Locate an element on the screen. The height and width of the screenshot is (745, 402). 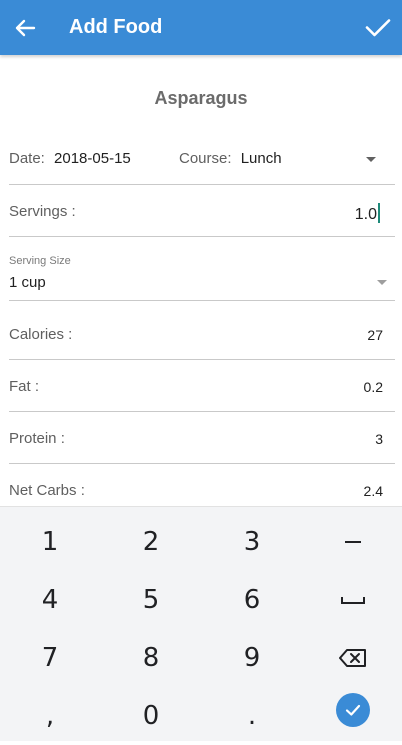
key-comma: , is located at coordinates (50, 716).